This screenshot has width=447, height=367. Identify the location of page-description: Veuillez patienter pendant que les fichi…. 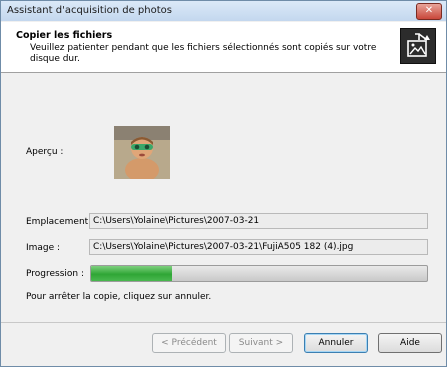
(203, 53).